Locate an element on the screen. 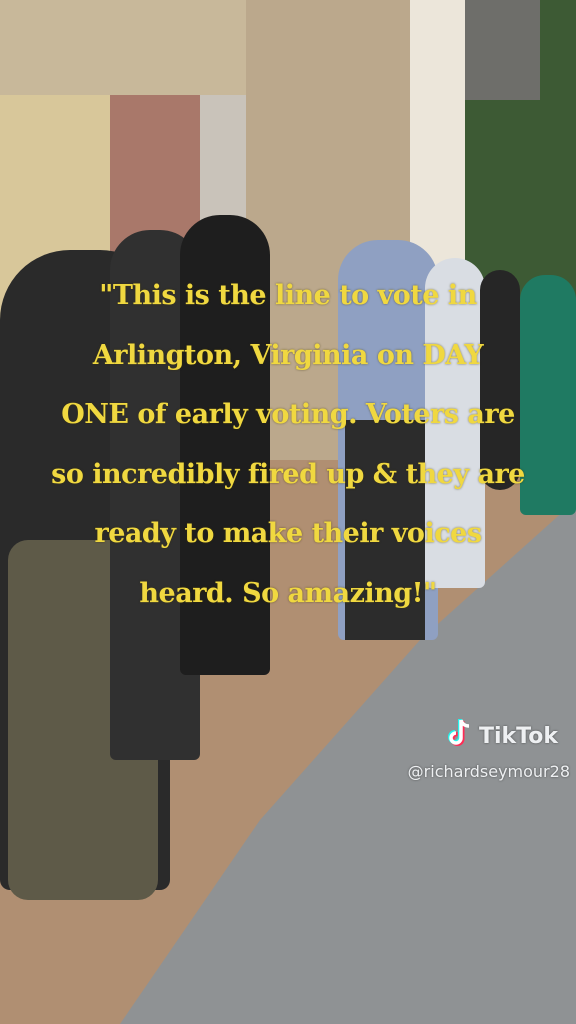  tiktok-brand: TikTok is located at coordinates (518, 736).